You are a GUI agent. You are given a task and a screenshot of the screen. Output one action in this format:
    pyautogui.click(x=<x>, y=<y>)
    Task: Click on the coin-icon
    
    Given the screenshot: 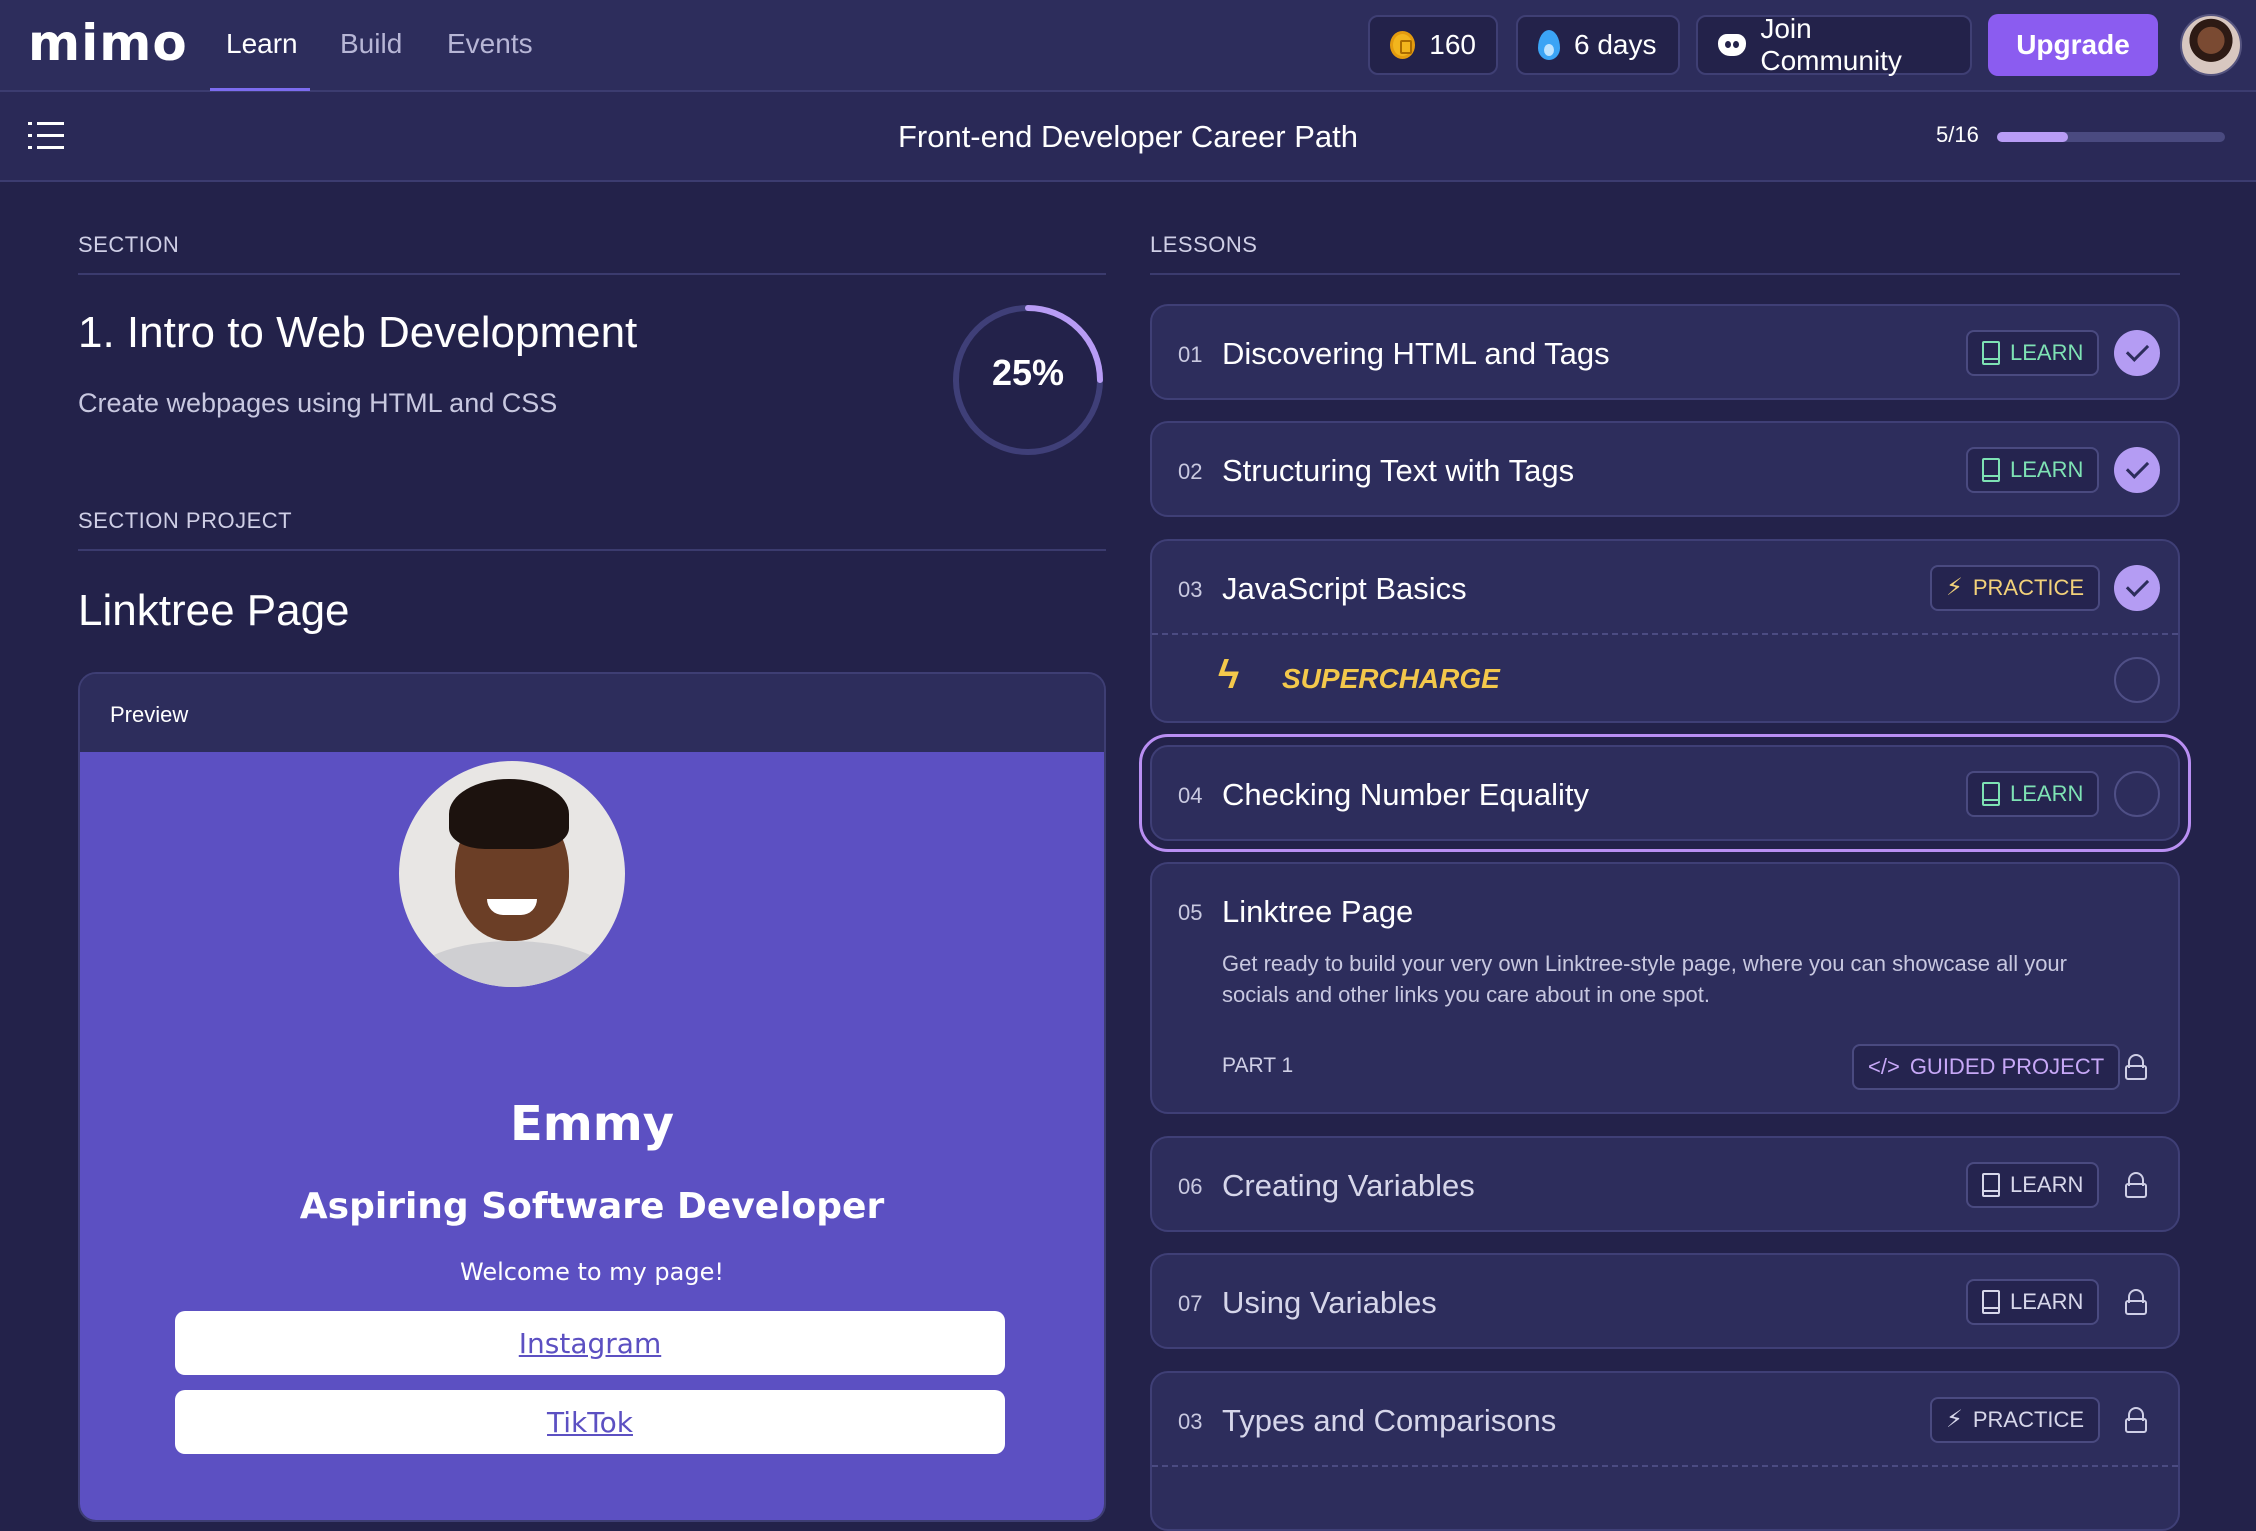 What is the action you would take?
    pyautogui.click(x=1403, y=45)
    